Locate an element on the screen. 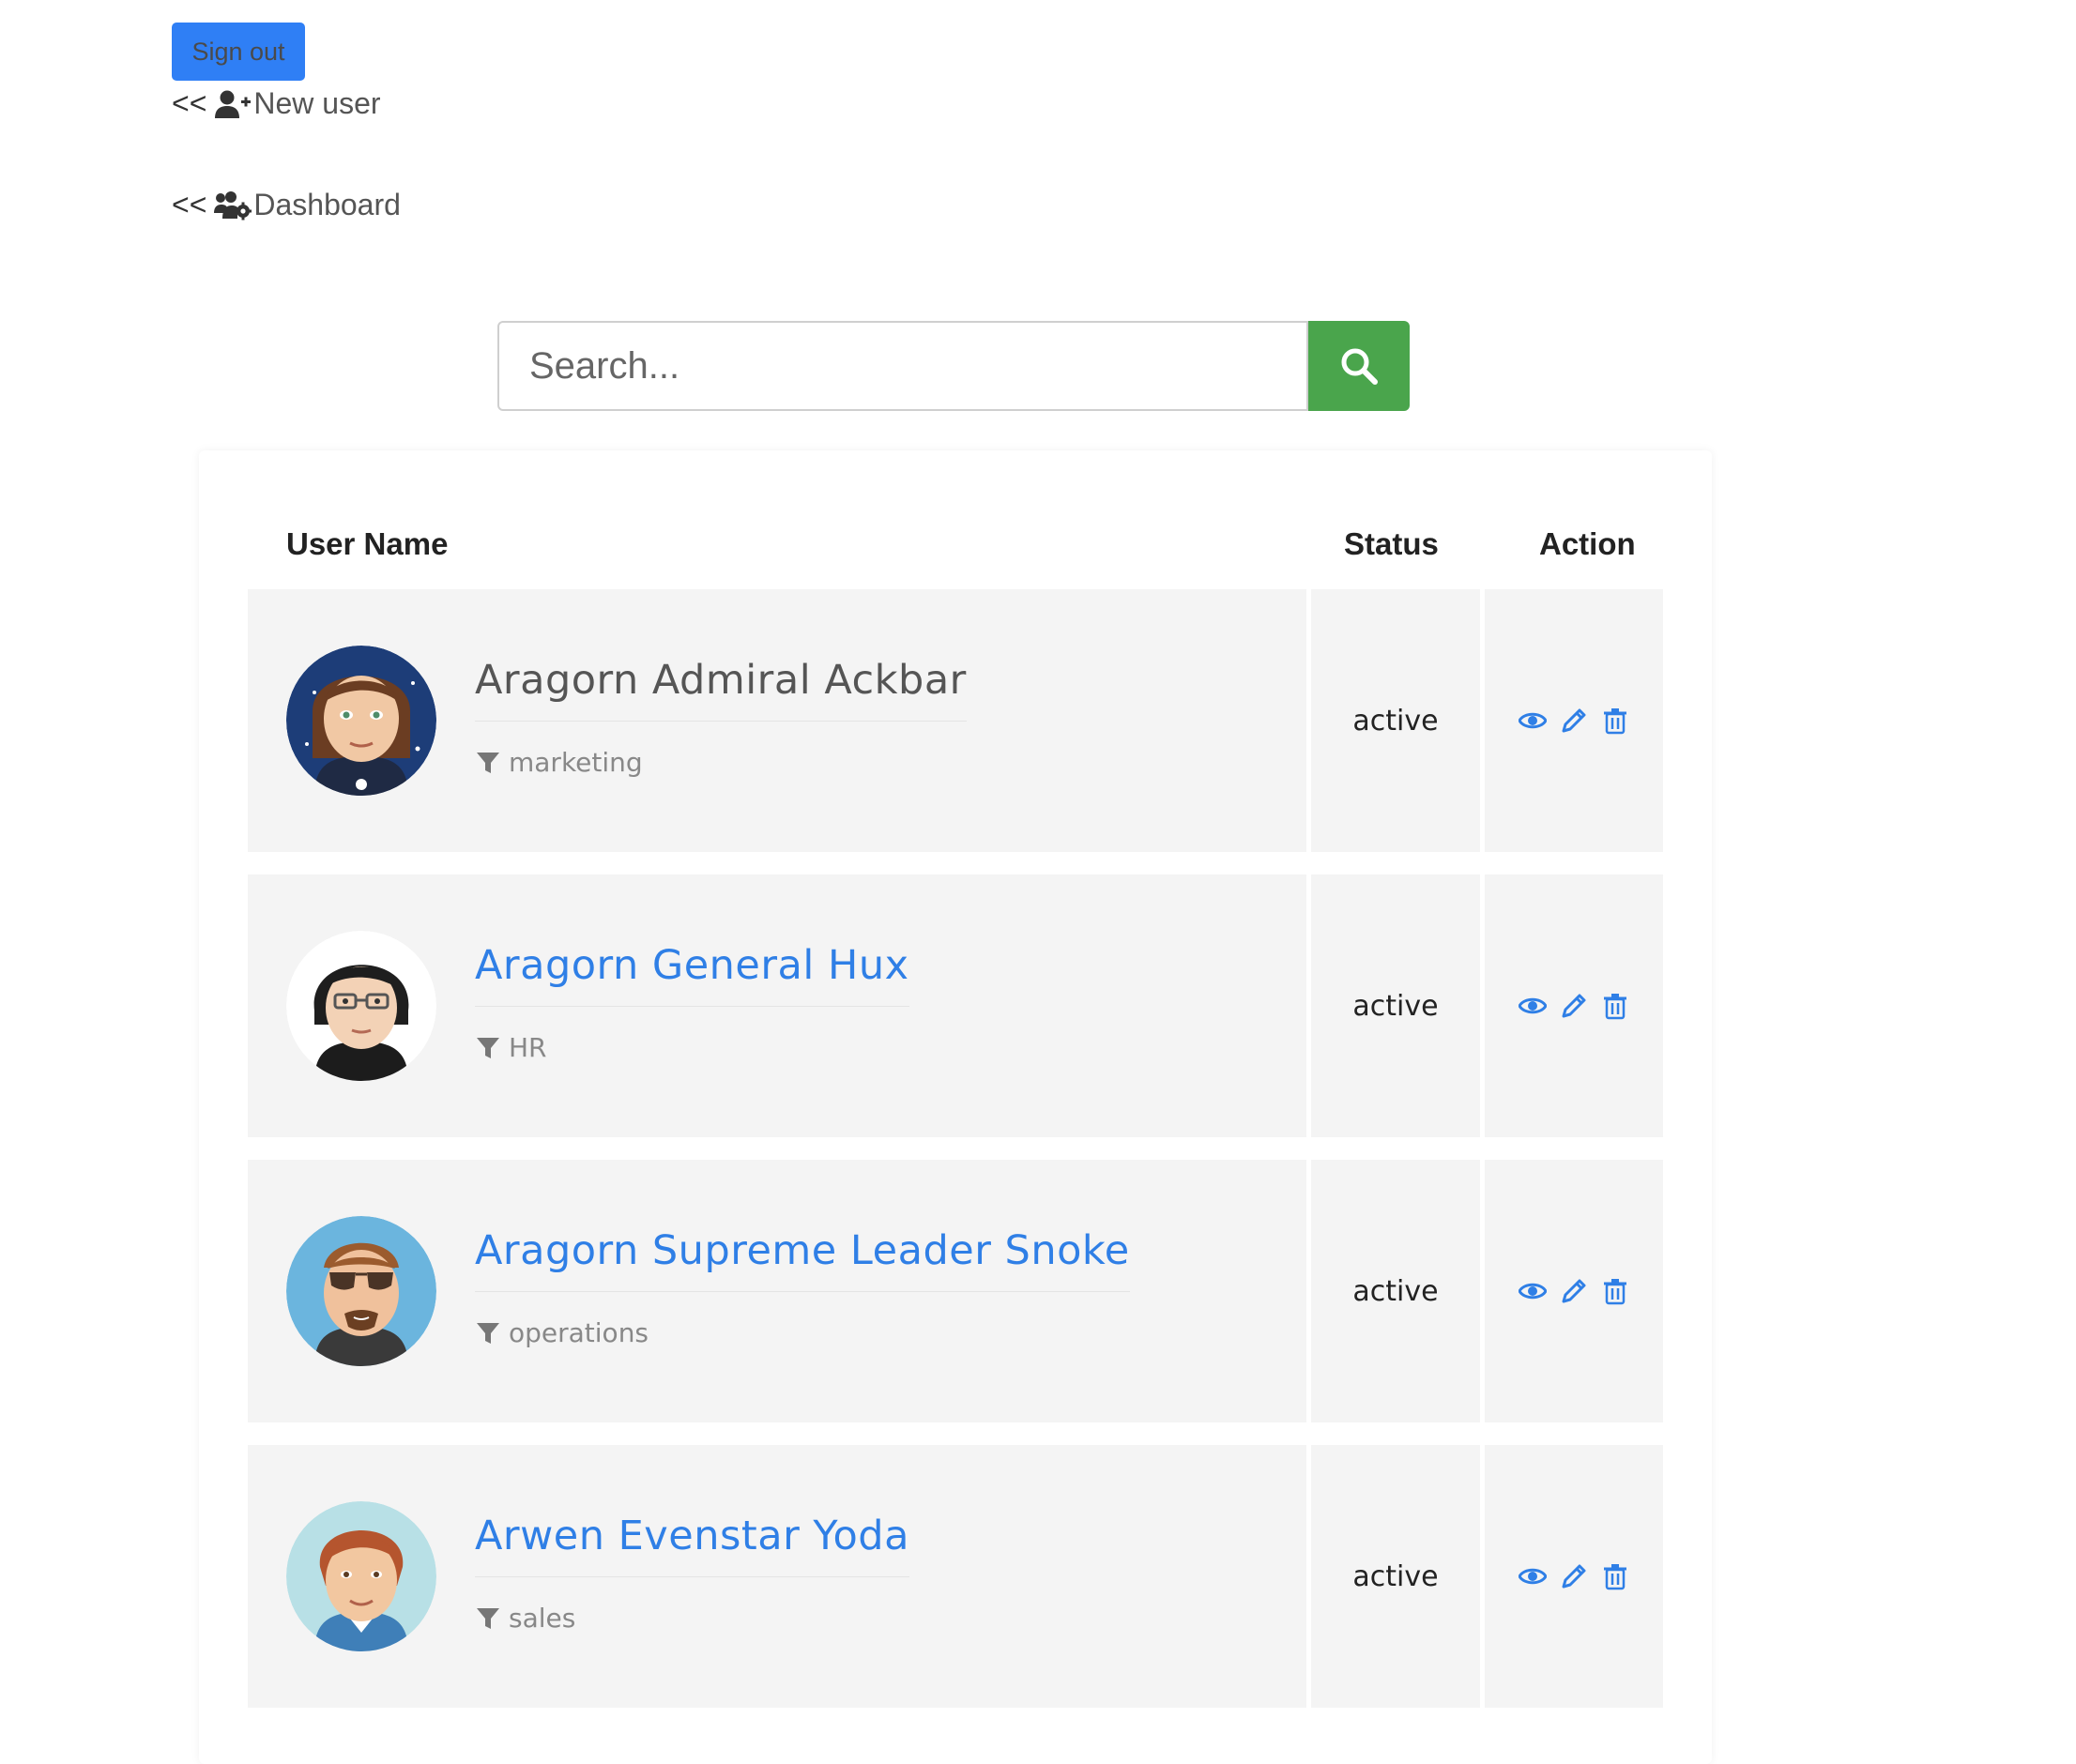 The height and width of the screenshot is (1764, 2076). table-row: Arwen Evenstar Yoda sales active is located at coordinates (955, 1576).